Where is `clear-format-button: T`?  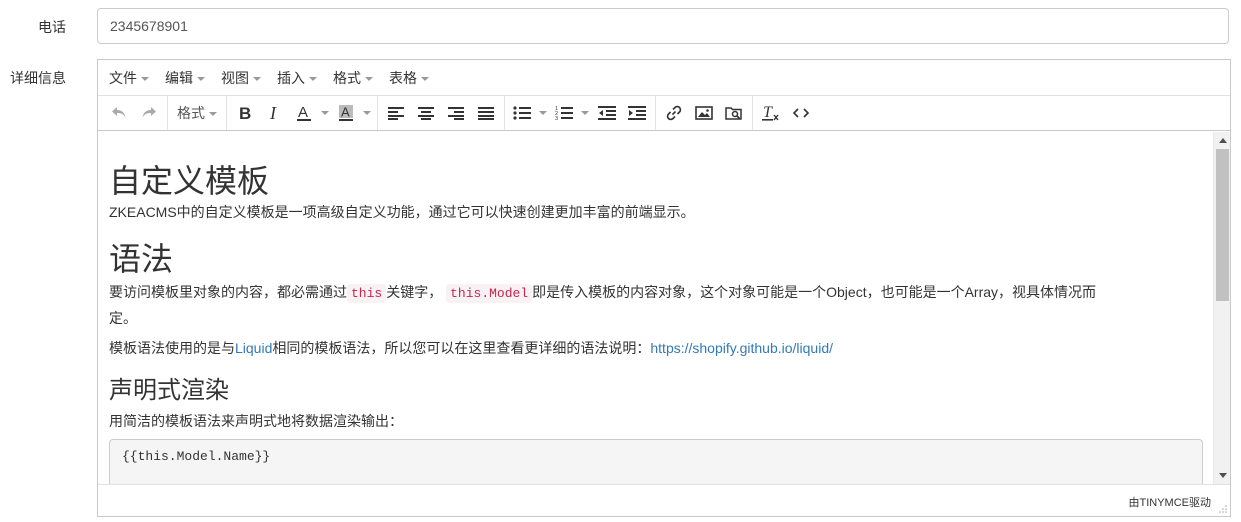
clear-format-button: T is located at coordinates (771, 113).